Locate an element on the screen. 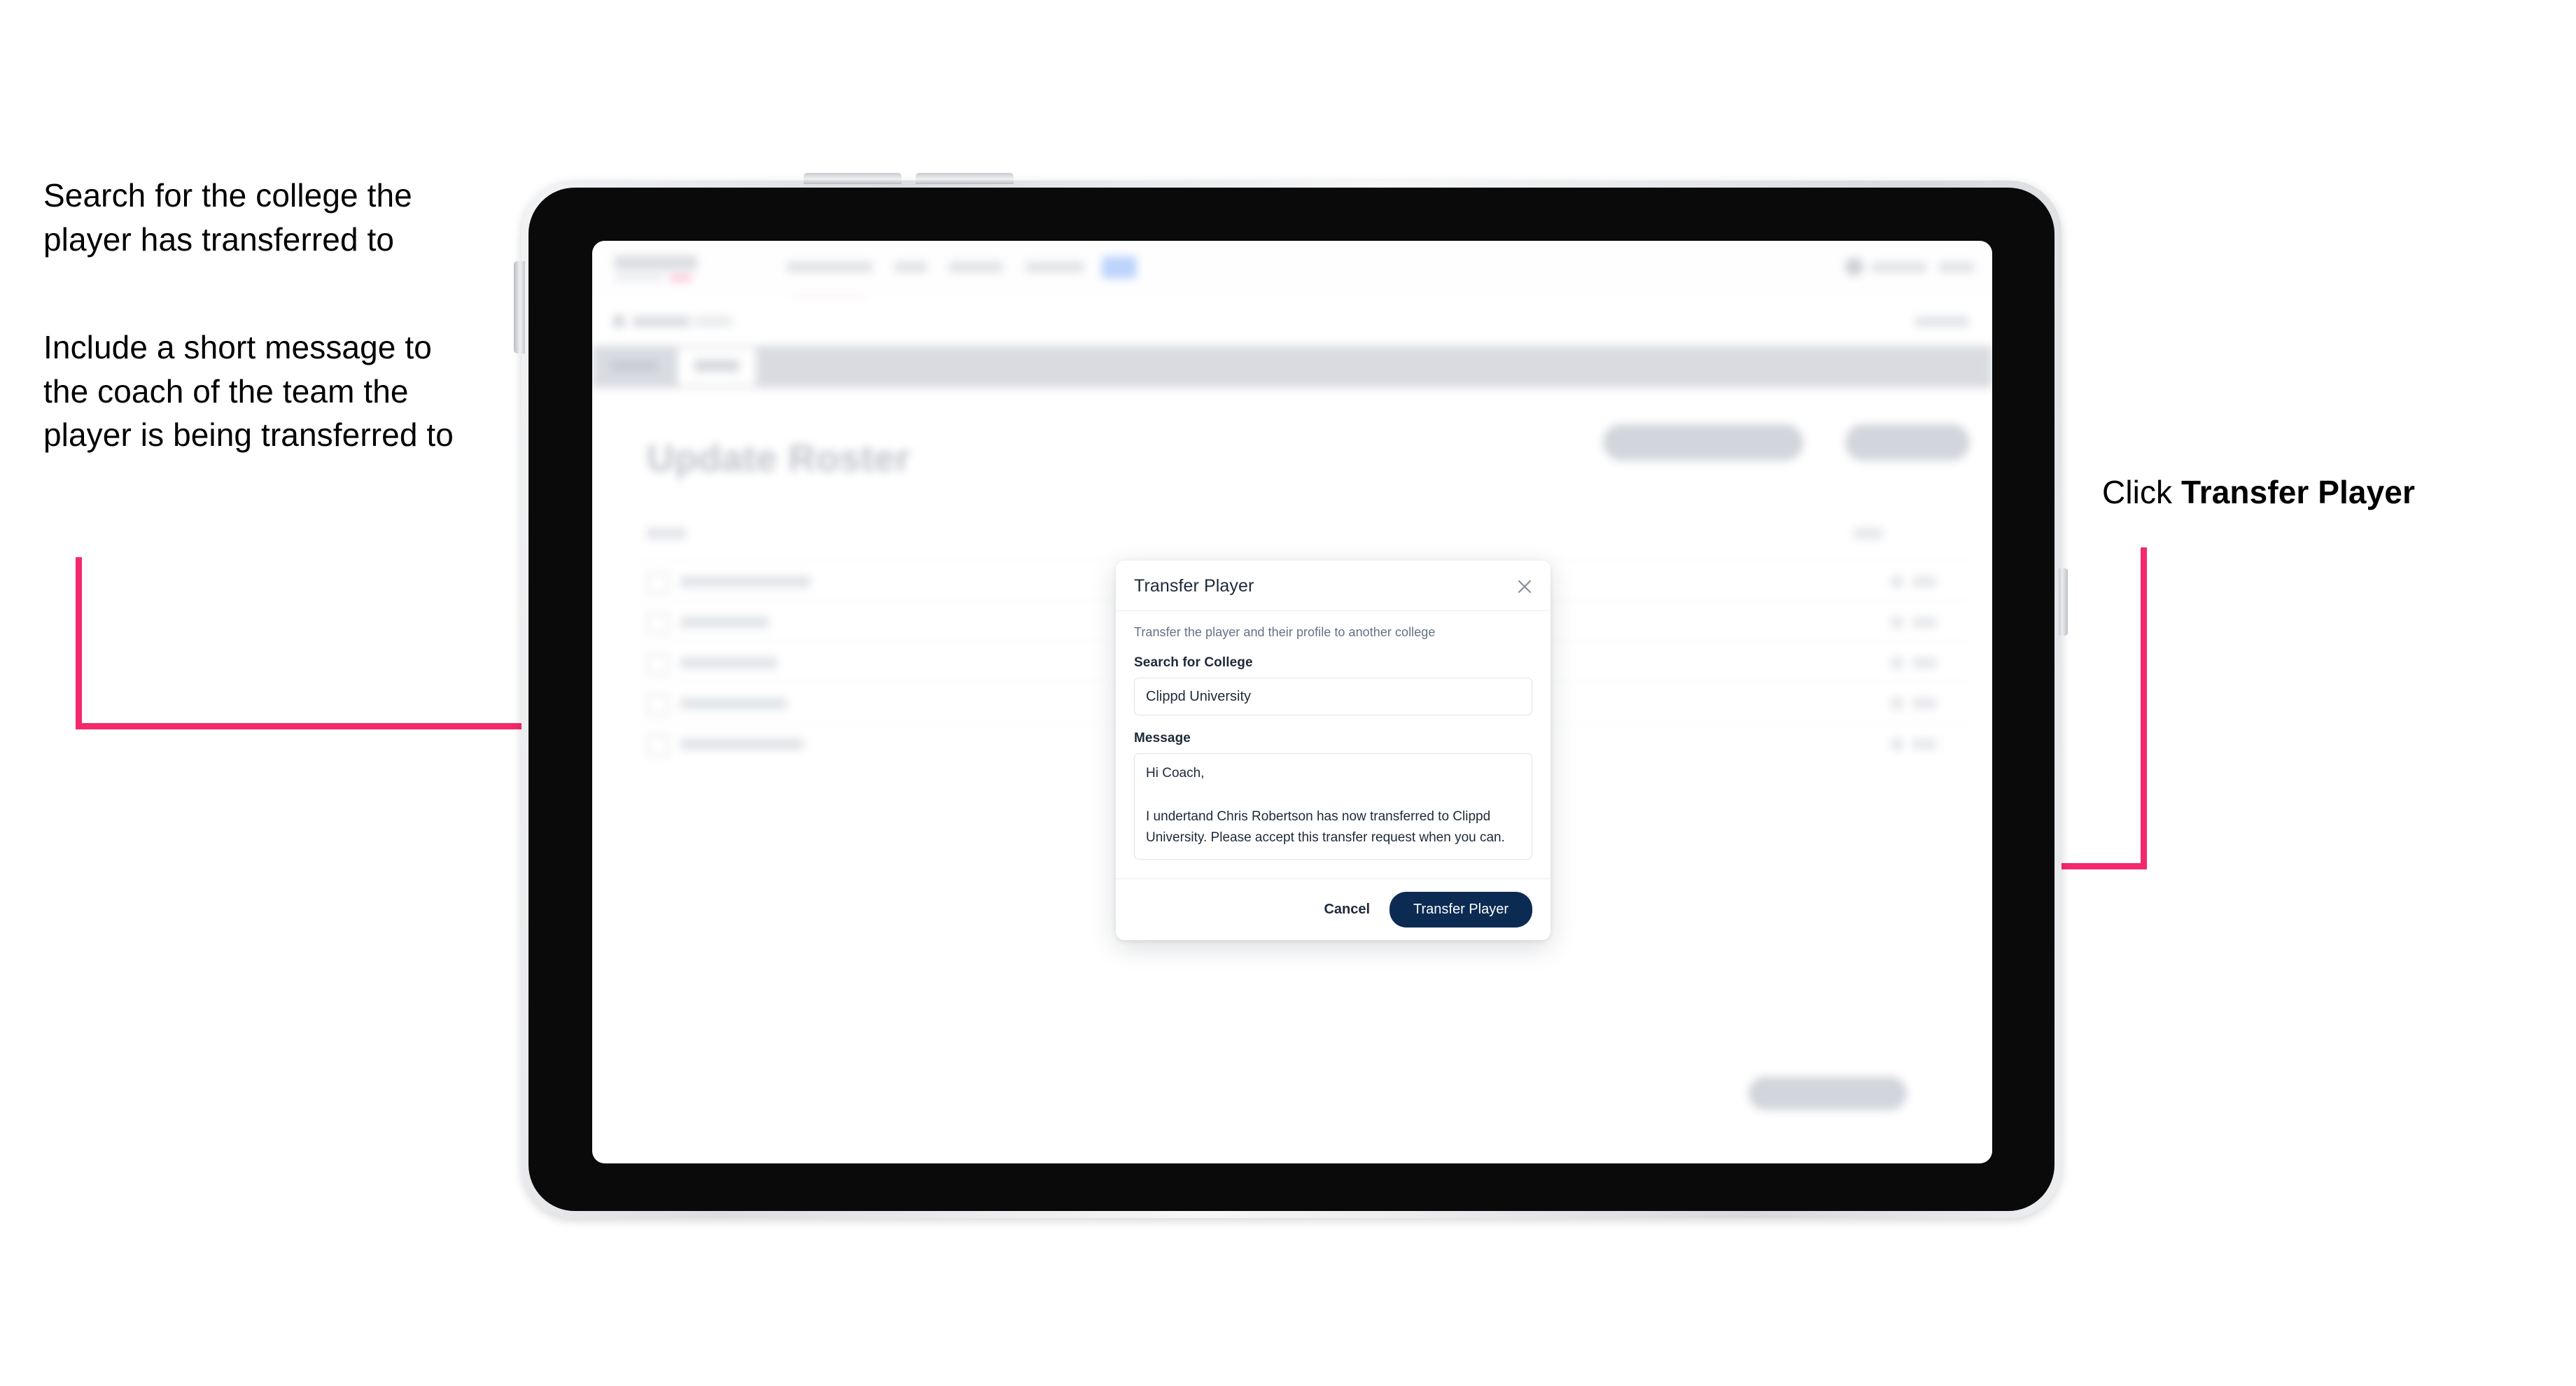 The image size is (2576, 1386). side-button is located at coordinates (2063, 602).